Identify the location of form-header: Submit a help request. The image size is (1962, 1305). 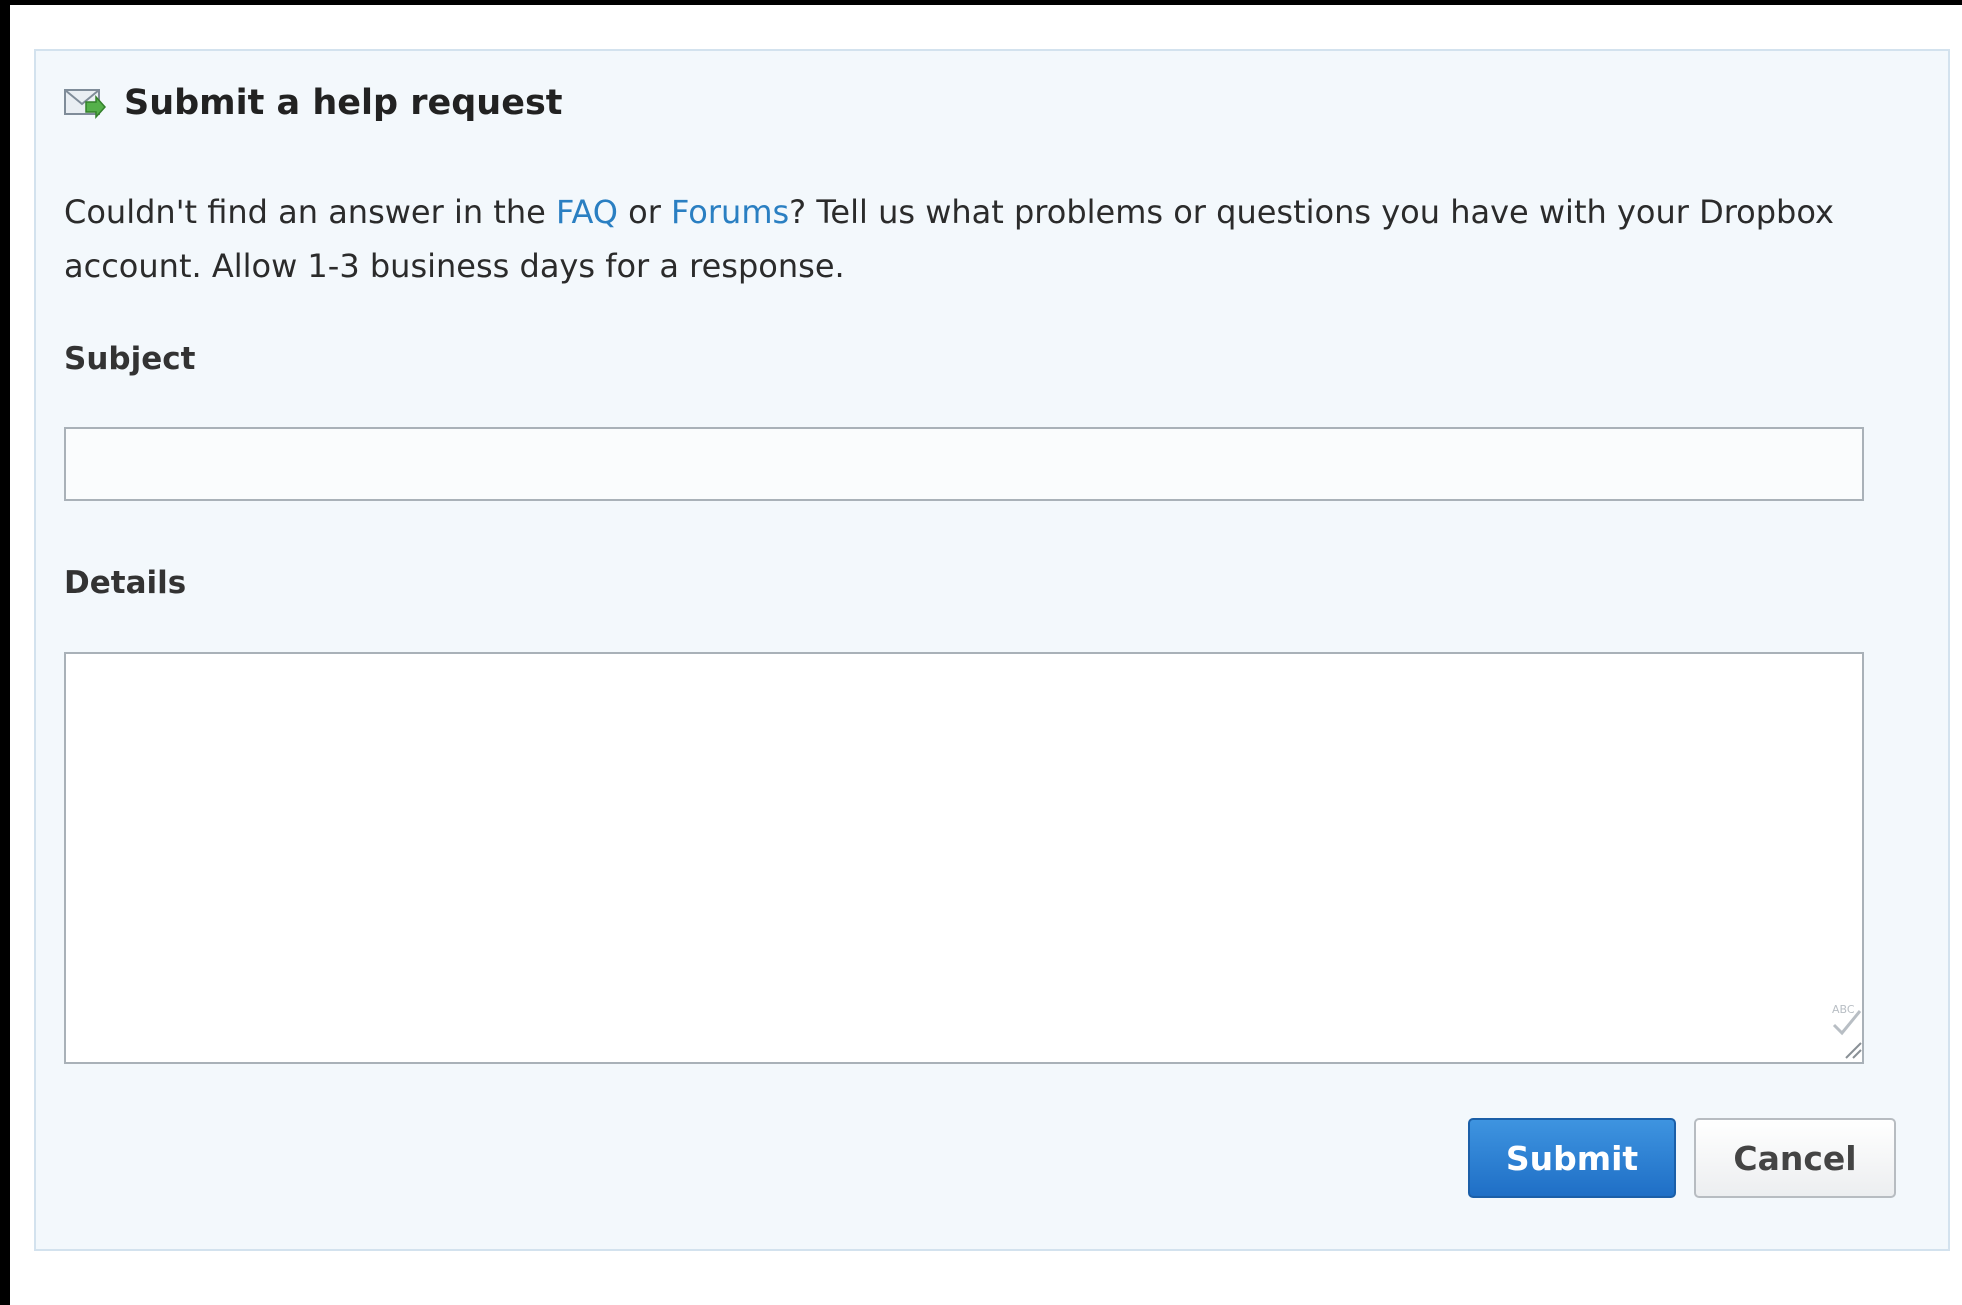
(313, 103).